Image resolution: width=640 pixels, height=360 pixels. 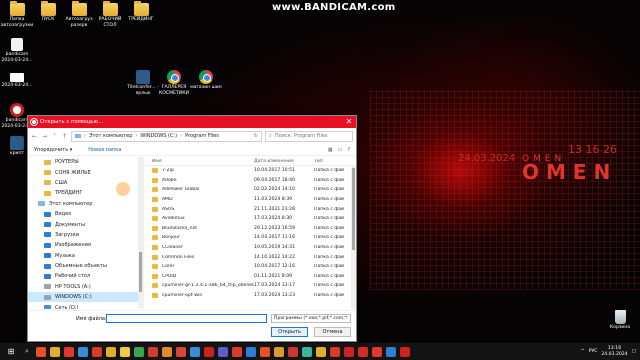 I want to click on recent-dropdown-icon: ˅, so click(x=54, y=136).